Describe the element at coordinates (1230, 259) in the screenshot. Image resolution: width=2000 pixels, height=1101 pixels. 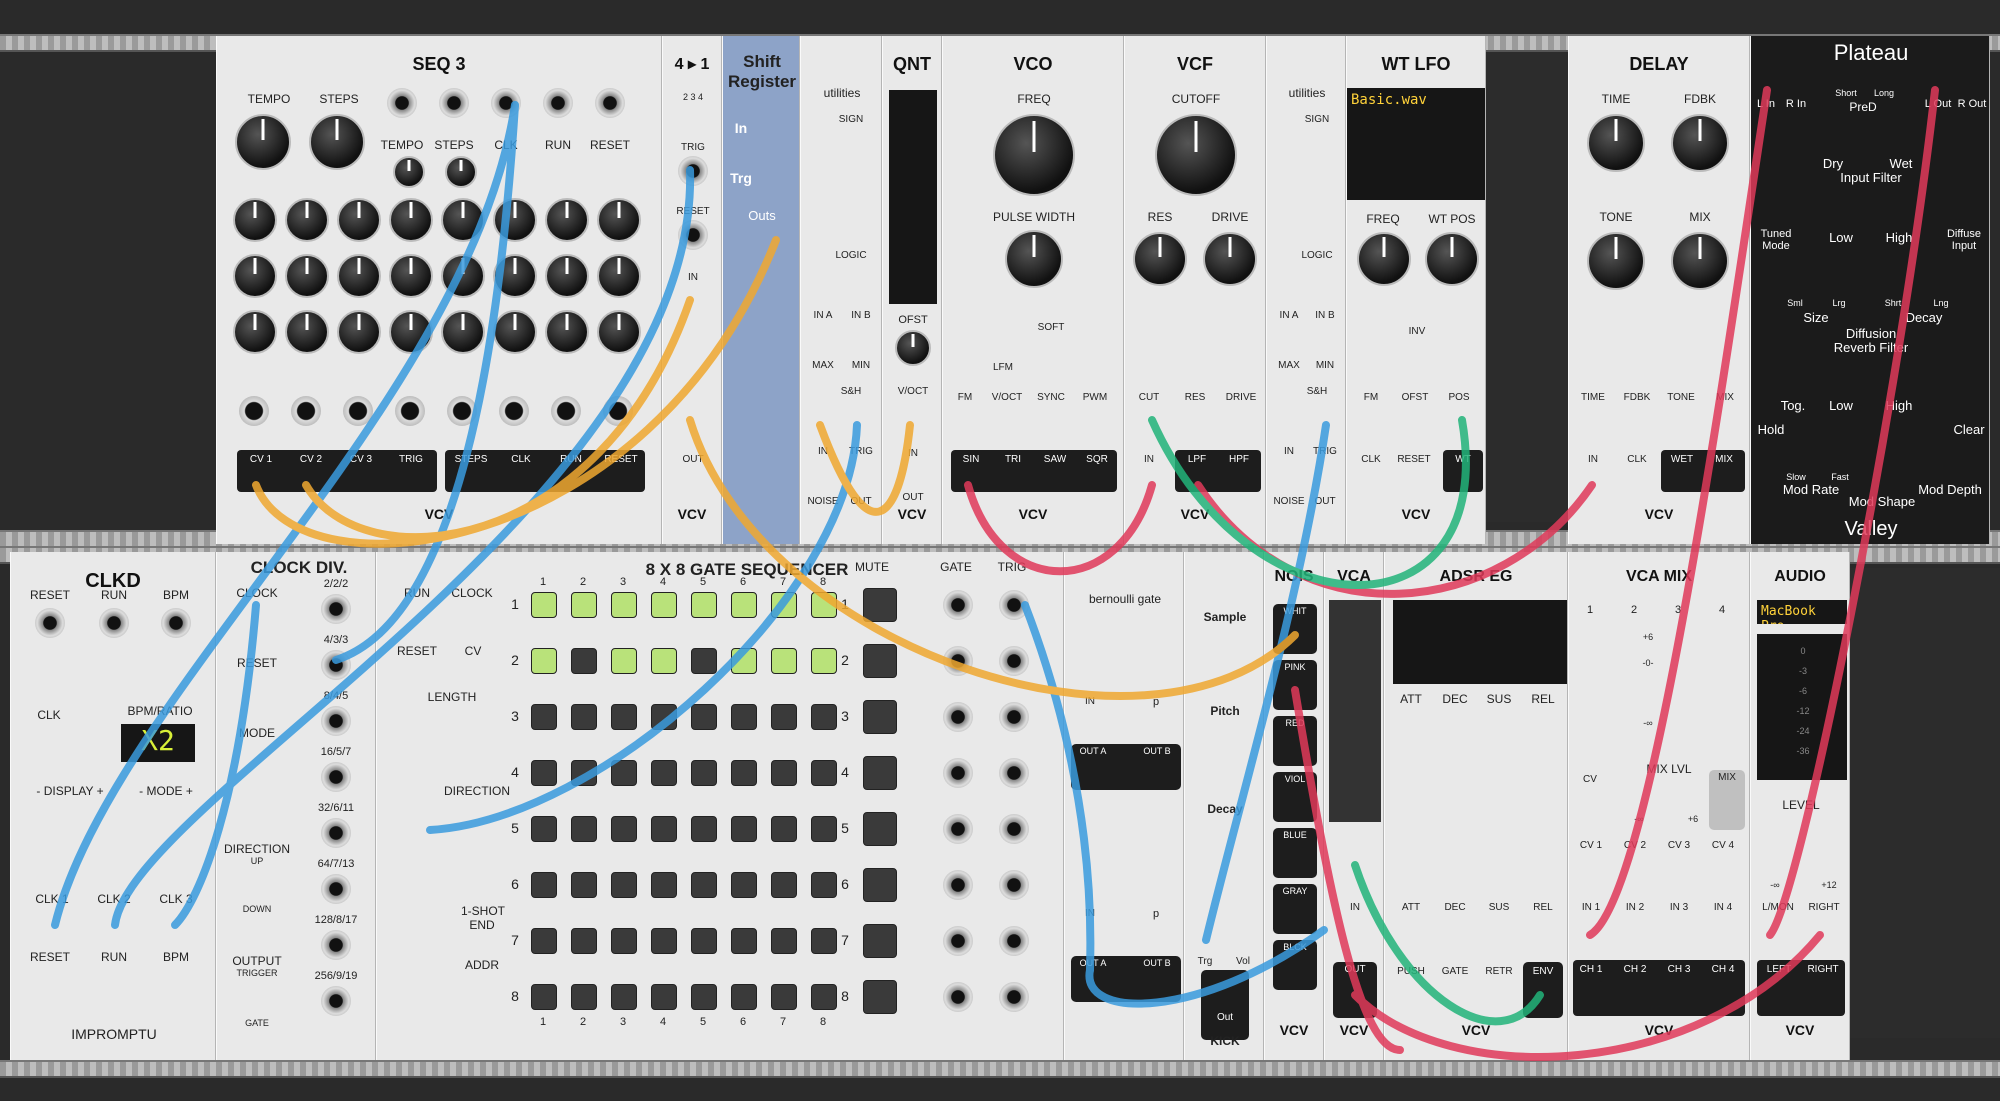
I see `vcf-drive-knob` at that location.